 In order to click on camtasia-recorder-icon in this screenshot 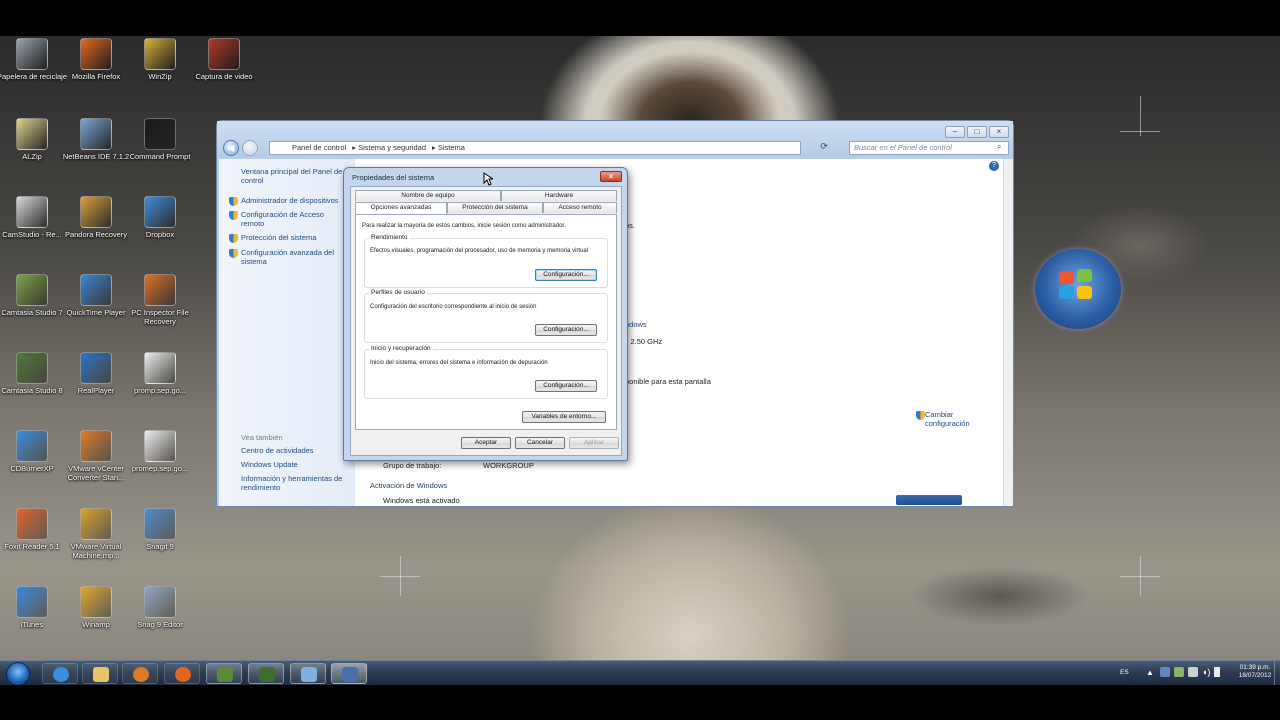, I will do `click(267, 674)`.